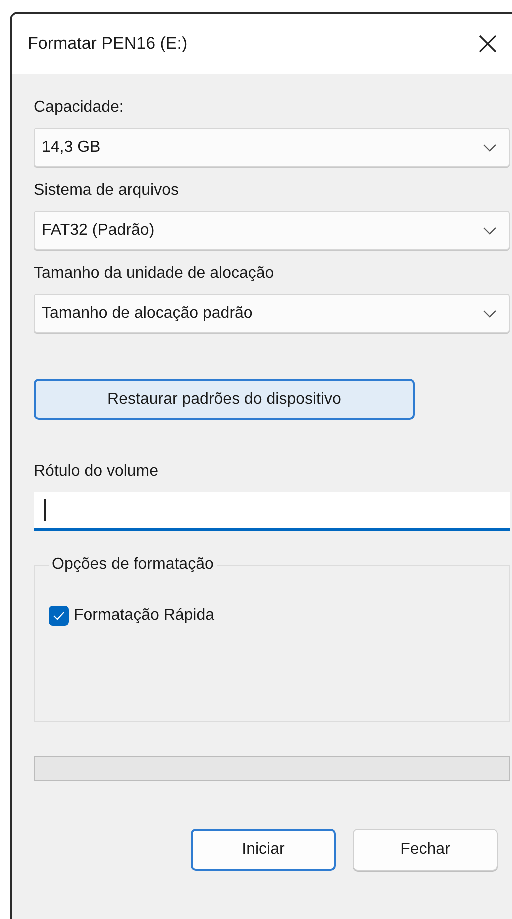  Describe the element at coordinates (107, 191) in the screenshot. I see `field-label: Sistema de arquivos` at that location.